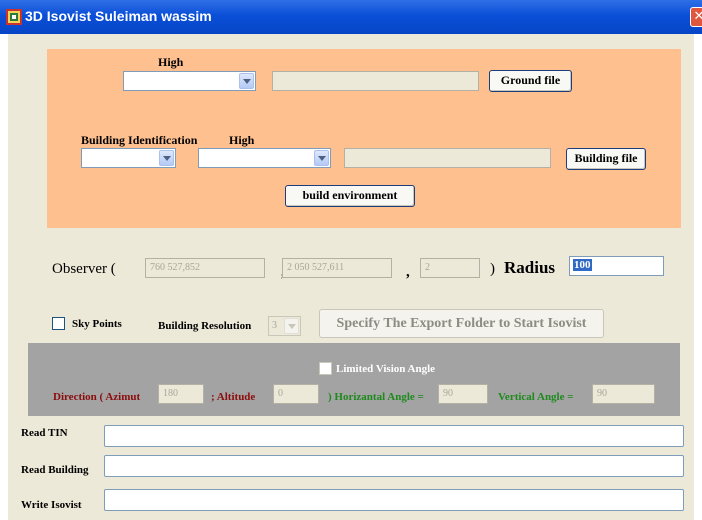 This screenshot has height=520, width=702. I want to click on altitude-label: ; Altitude, so click(233, 397).